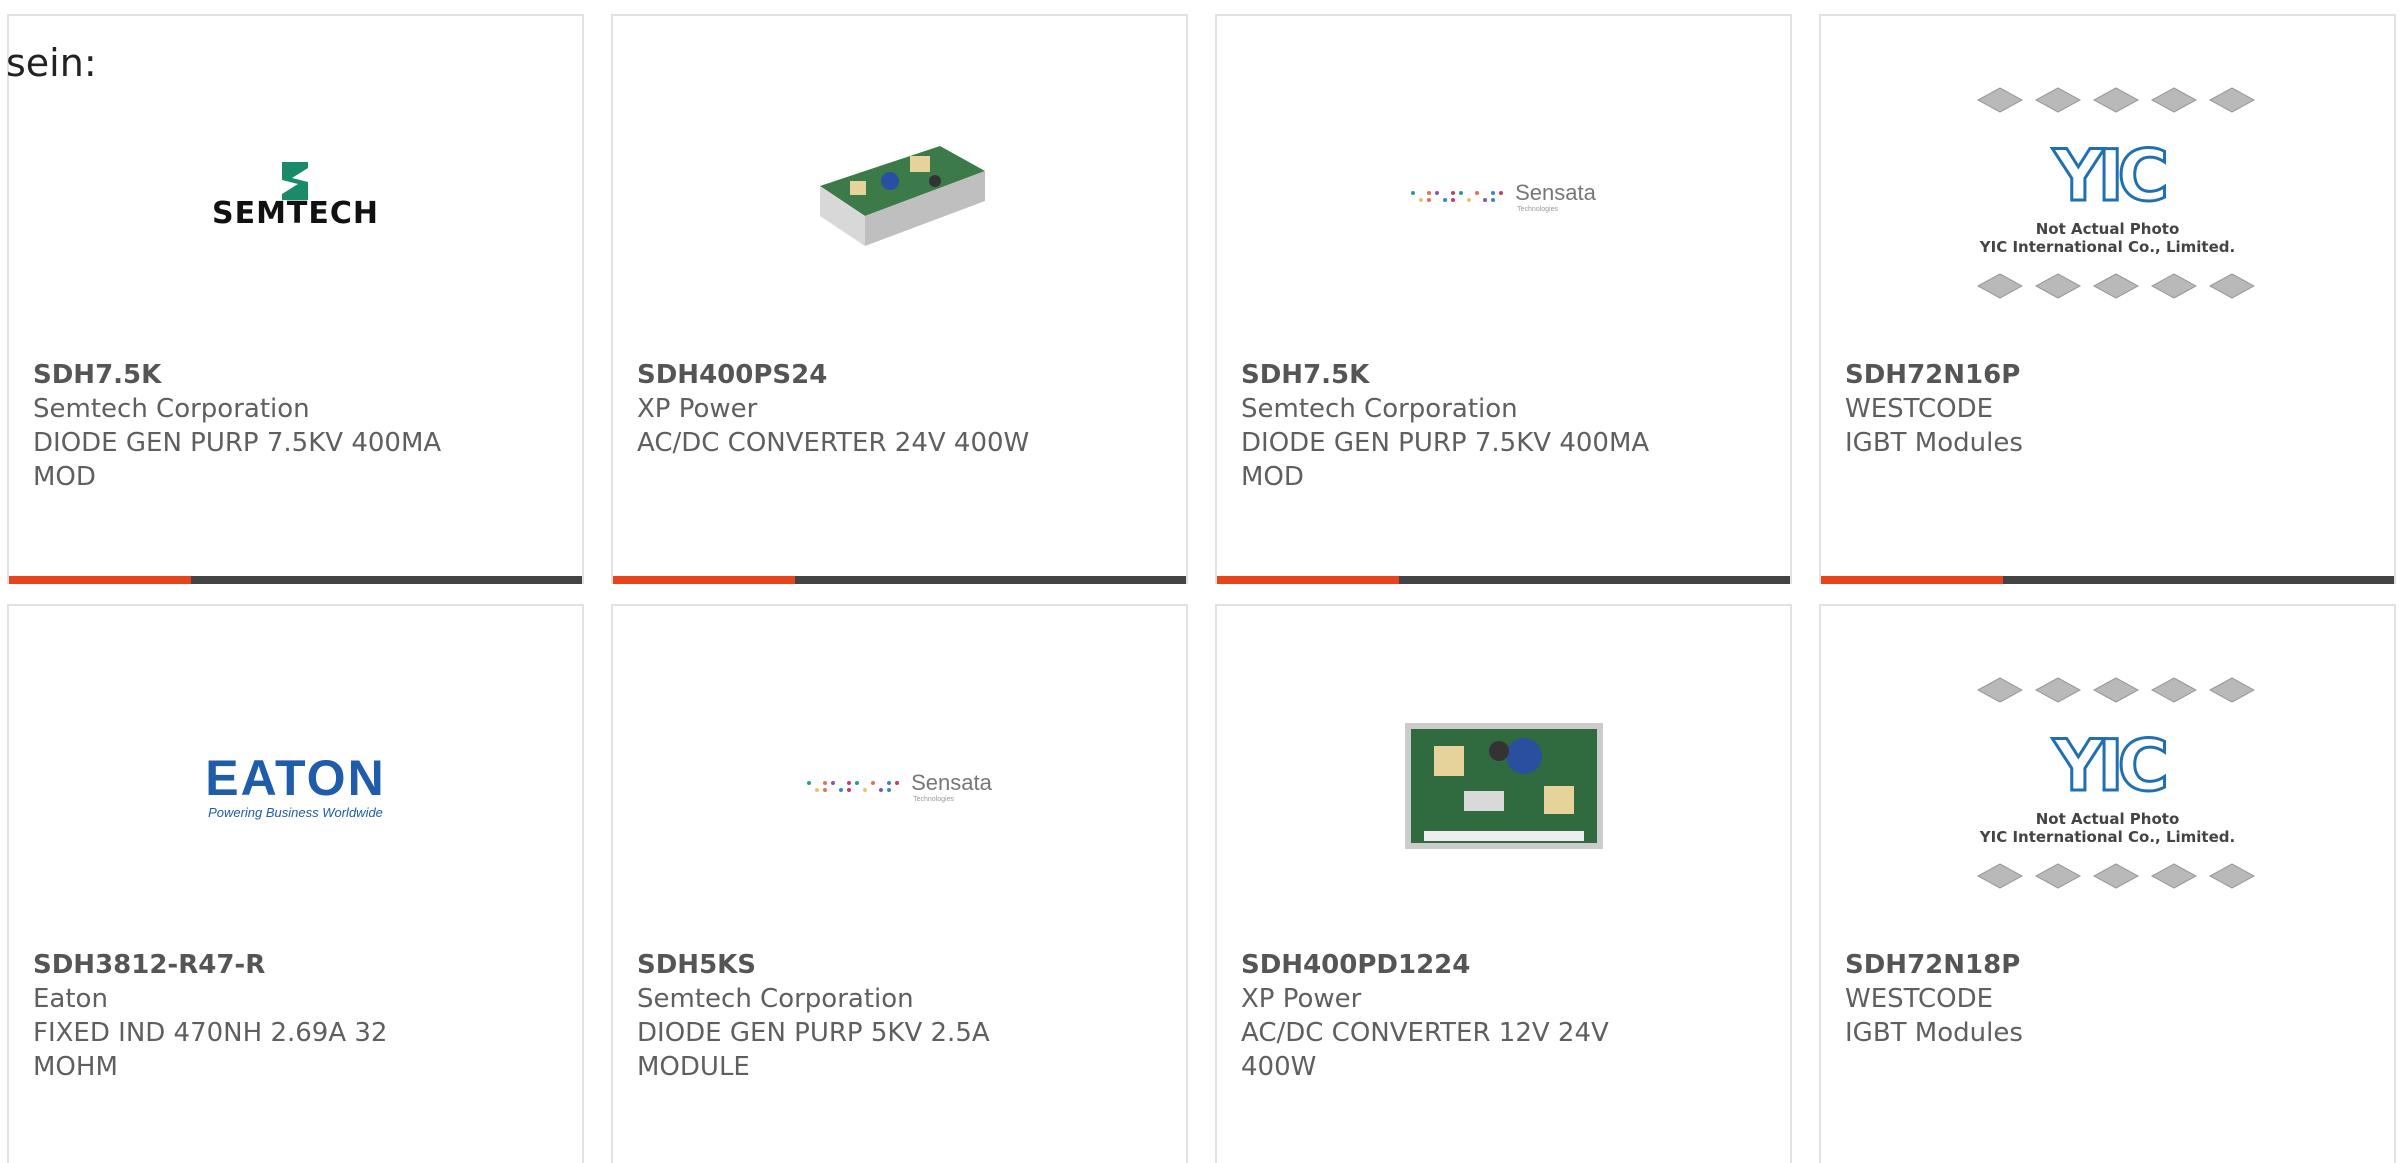 This screenshot has height=1163, width=2400. What do you see at coordinates (1425, 1050) in the screenshot?
I see `product-description: AC/DC CONVERTER 12V 24V 400W` at bounding box center [1425, 1050].